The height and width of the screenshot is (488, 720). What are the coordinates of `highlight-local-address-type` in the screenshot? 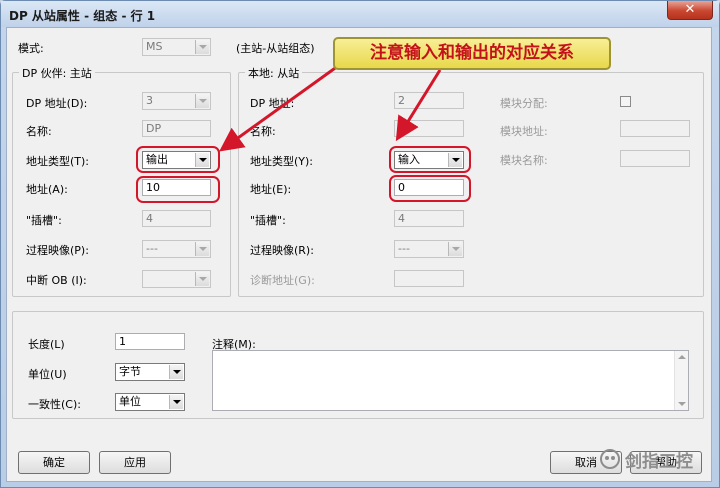 It's located at (430, 159).